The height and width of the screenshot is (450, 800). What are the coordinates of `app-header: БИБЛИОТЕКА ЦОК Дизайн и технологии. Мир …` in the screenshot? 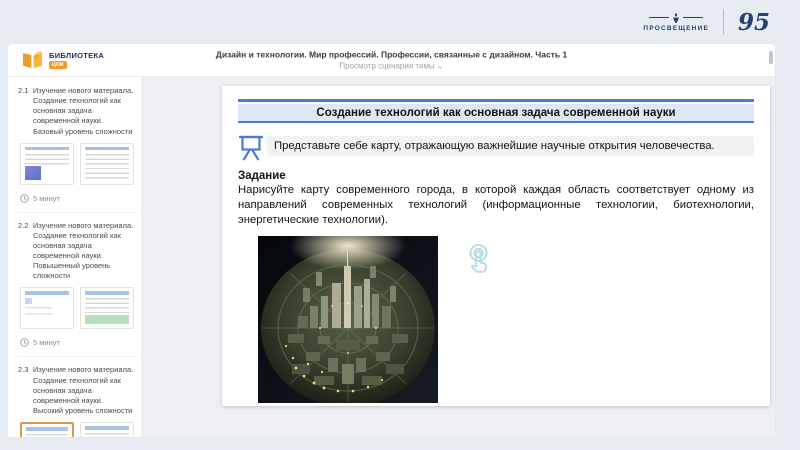 It's located at (391, 60).